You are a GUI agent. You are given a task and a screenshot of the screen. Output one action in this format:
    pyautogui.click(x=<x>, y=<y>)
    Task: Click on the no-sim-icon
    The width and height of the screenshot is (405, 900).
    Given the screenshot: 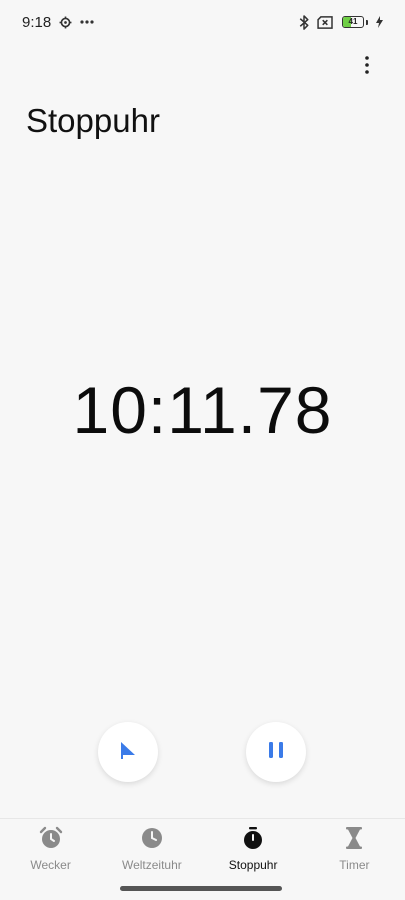 What is the action you would take?
    pyautogui.click(x=325, y=22)
    